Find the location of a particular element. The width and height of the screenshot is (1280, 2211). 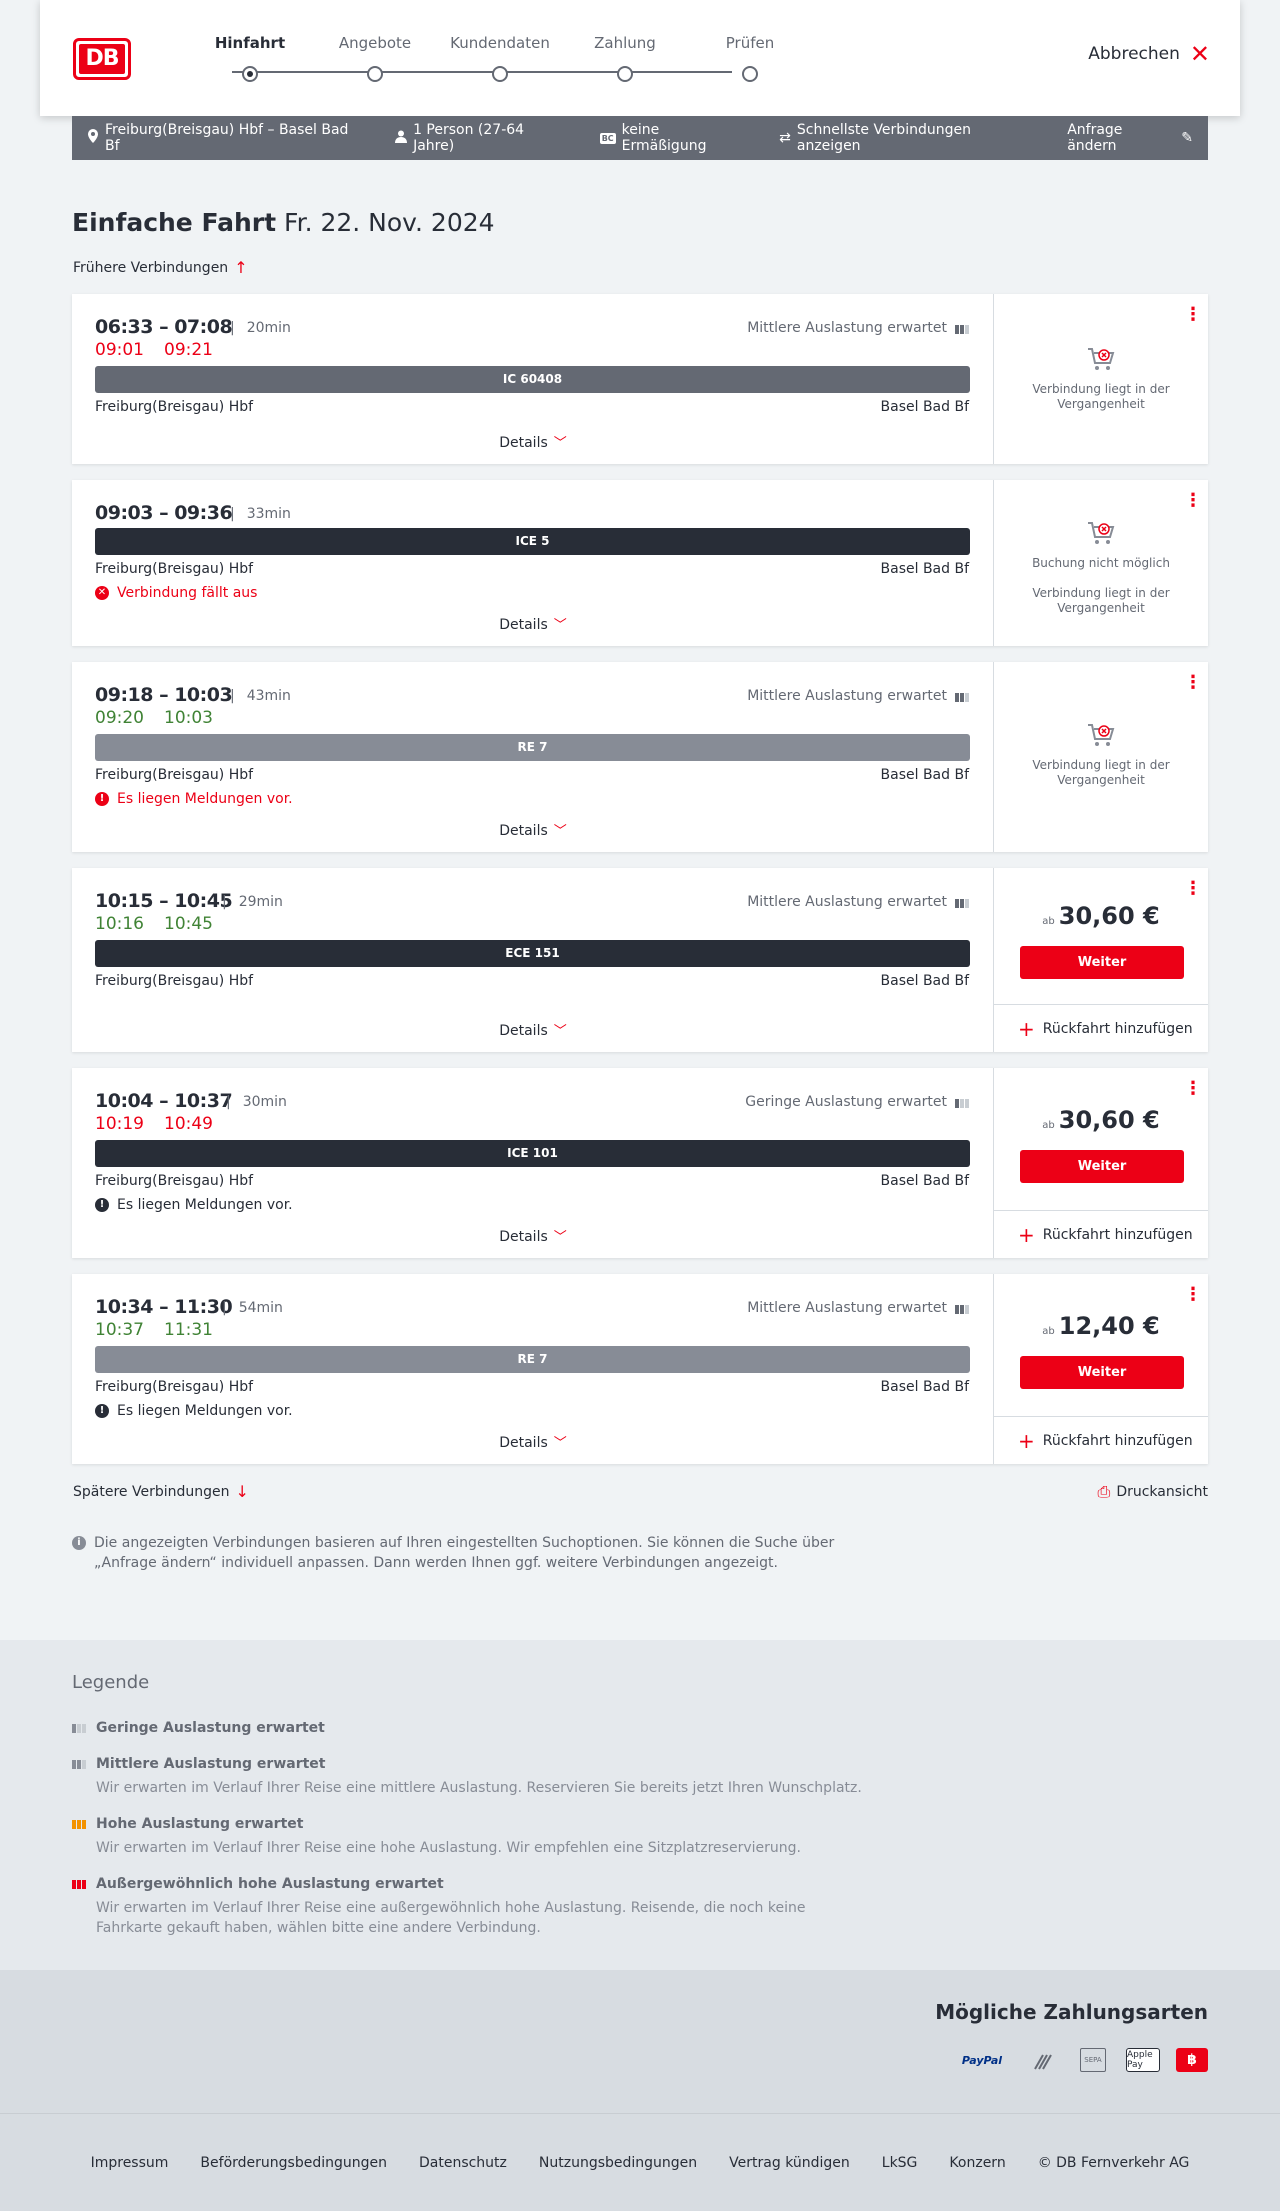

realtime-times: 10:19 10:49 is located at coordinates (154, 1124).